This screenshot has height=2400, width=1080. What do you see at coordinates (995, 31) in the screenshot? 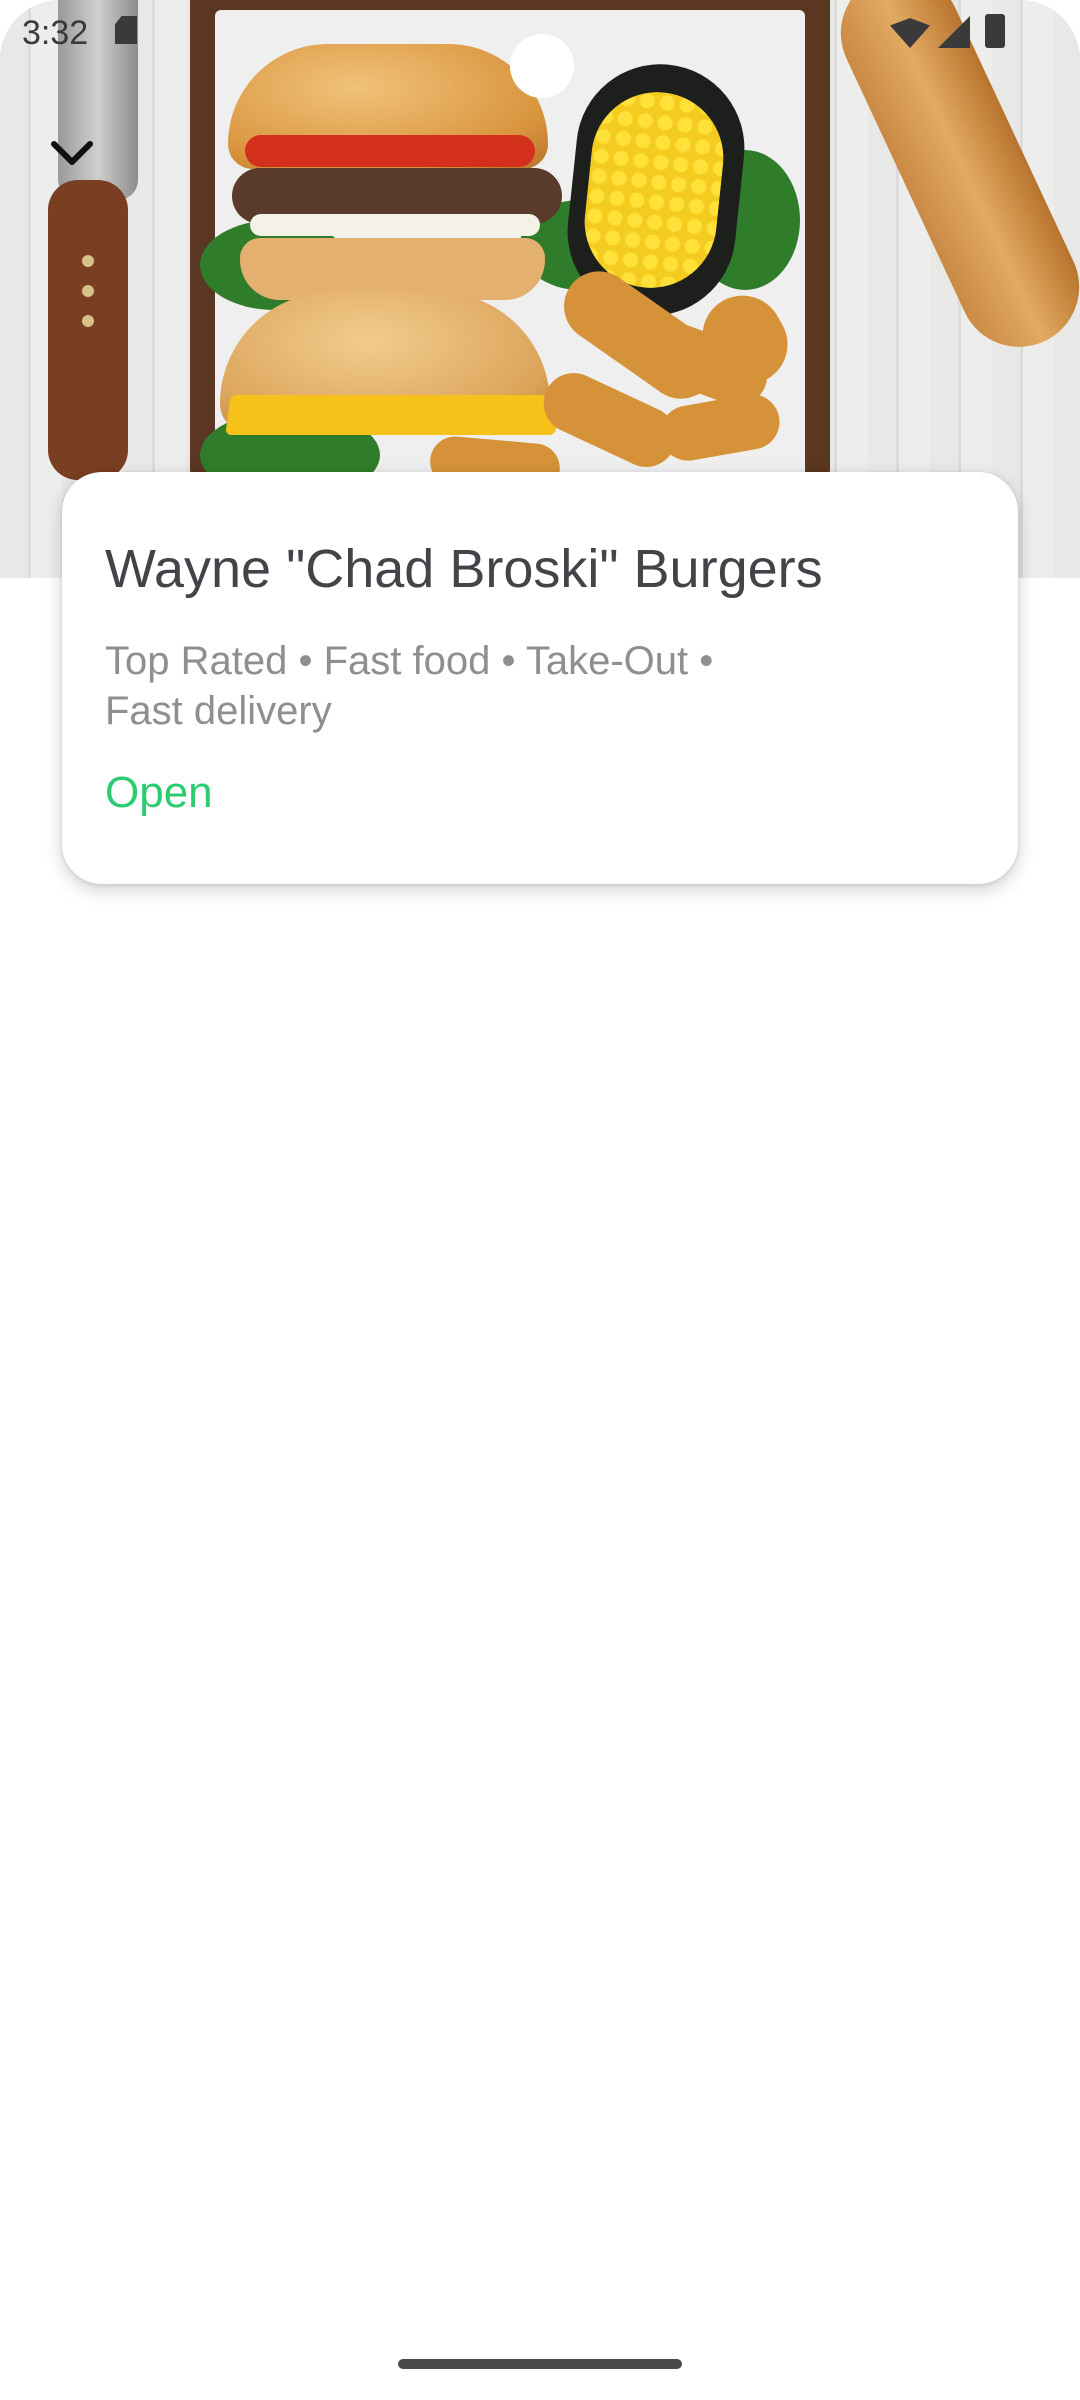
I see `battery-icon` at bounding box center [995, 31].